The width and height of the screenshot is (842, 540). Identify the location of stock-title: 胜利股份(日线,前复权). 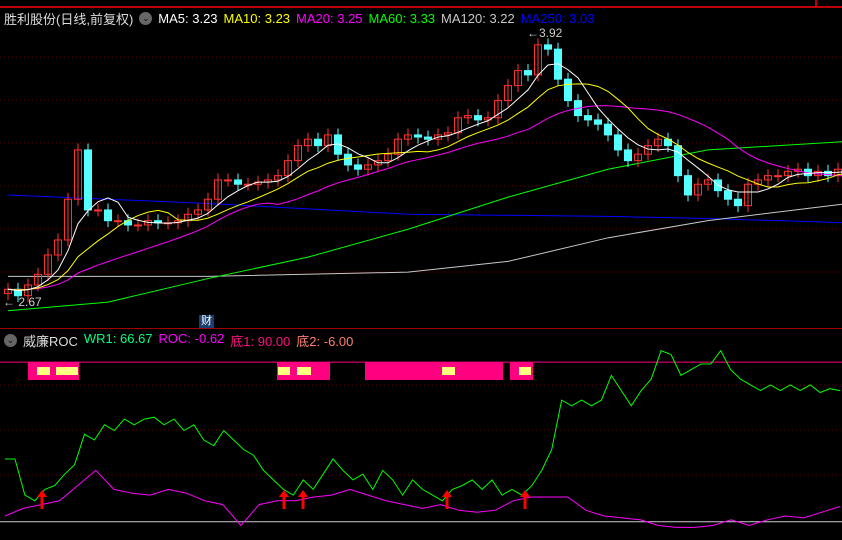
(69, 19).